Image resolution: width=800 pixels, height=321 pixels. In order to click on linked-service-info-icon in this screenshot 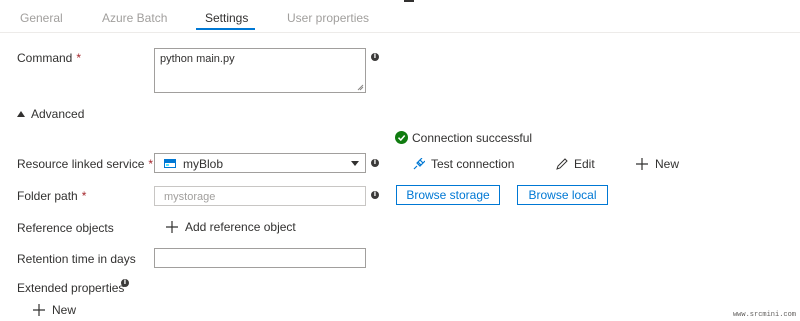, I will do `click(375, 162)`.